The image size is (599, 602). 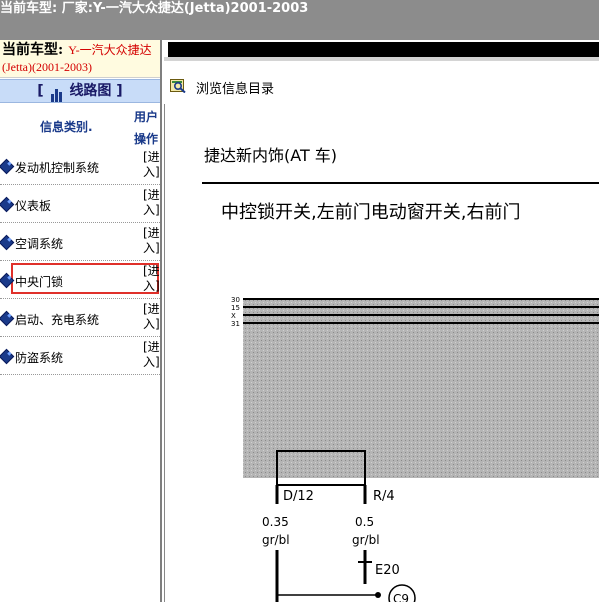 What do you see at coordinates (33, 205) in the screenshot?
I see `item-label: 仪表板` at bounding box center [33, 205].